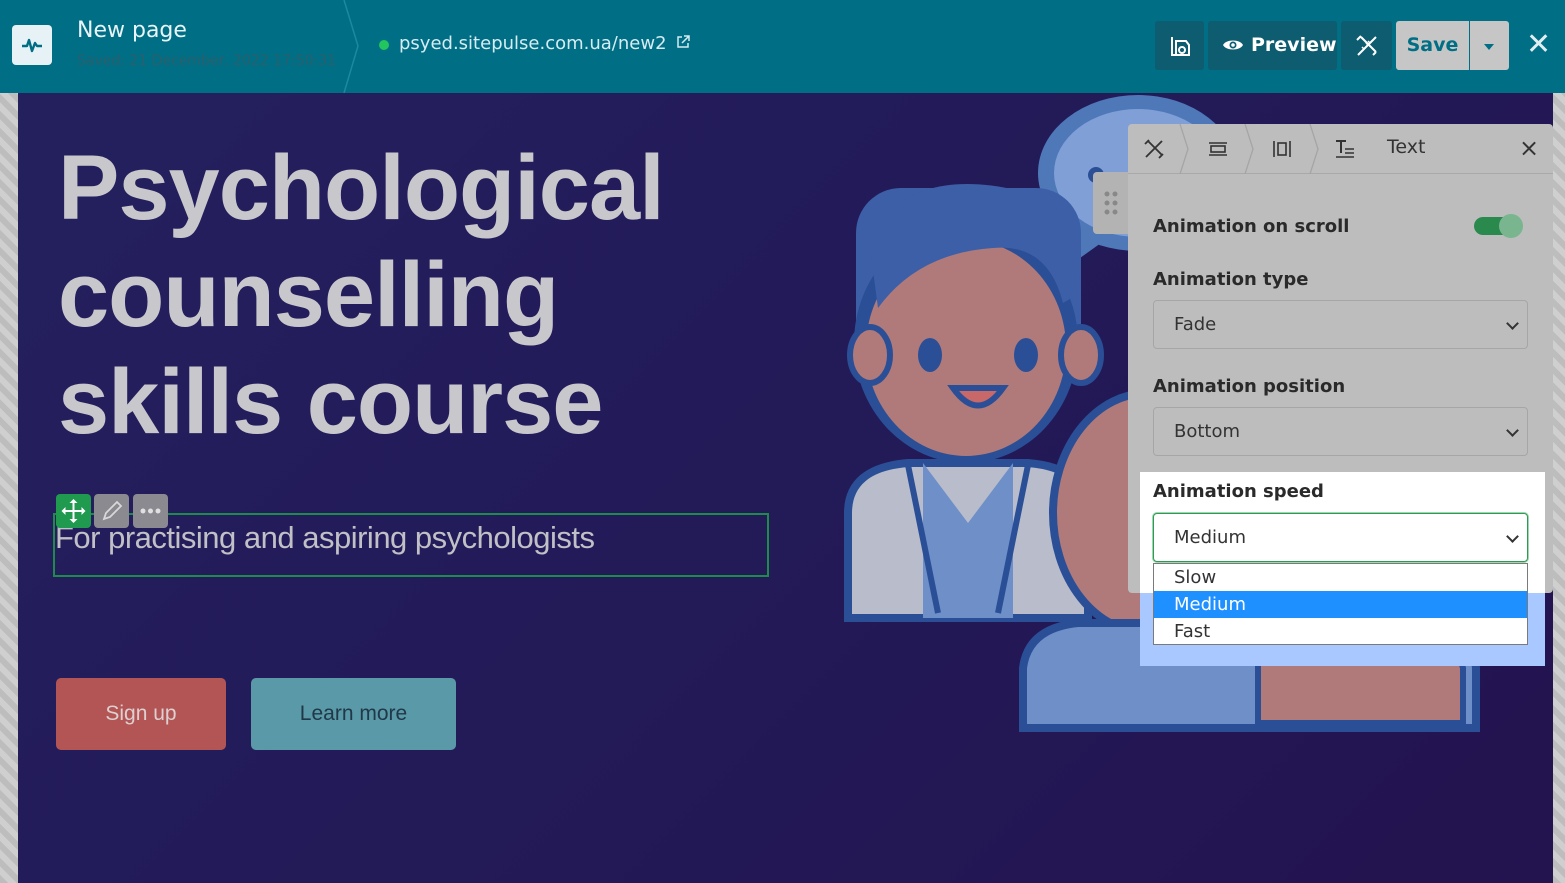 The height and width of the screenshot is (883, 1565). Describe the element at coordinates (73, 511) in the screenshot. I see `move-icon` at that location.